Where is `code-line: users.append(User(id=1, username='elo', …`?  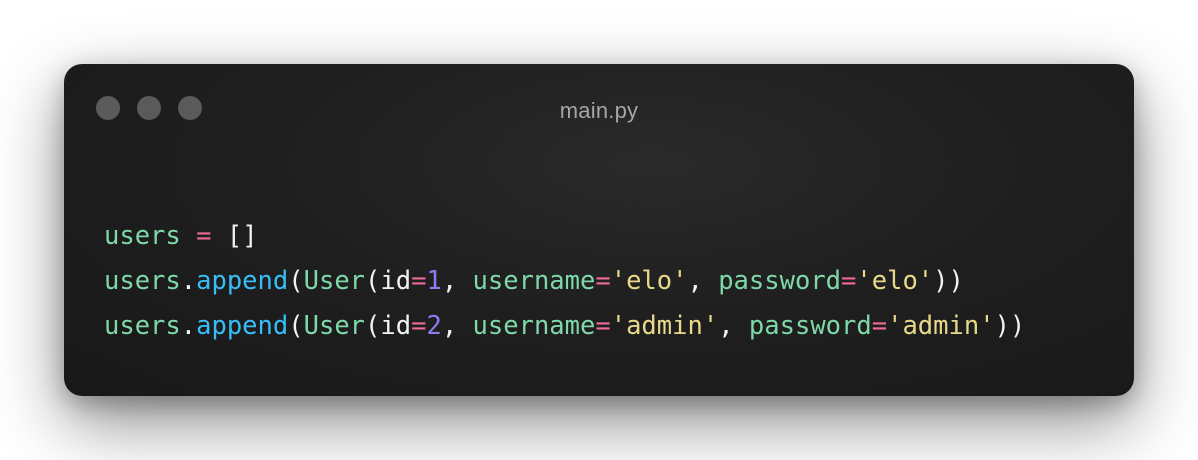
code-line: users.append(User(id=1, username='elo', … is located at coordinates (564, 281).